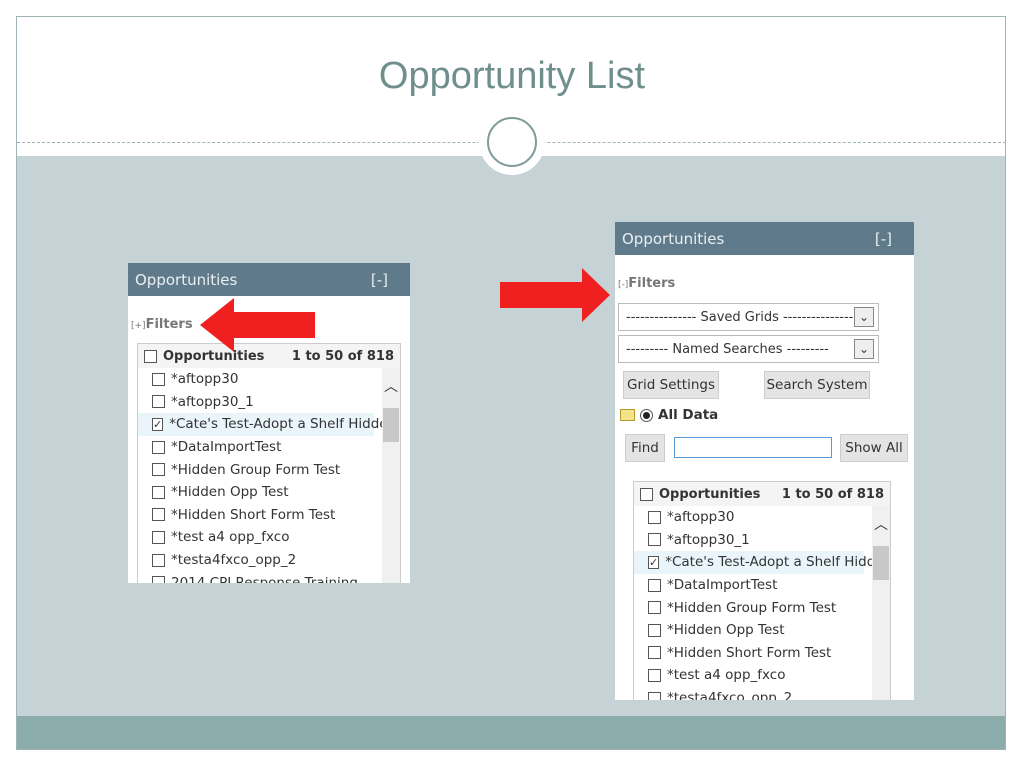 Image resolution: width=1024 pixels, height=768 pixels. I want to click on all-data-label: All Data, so click(688, 415).